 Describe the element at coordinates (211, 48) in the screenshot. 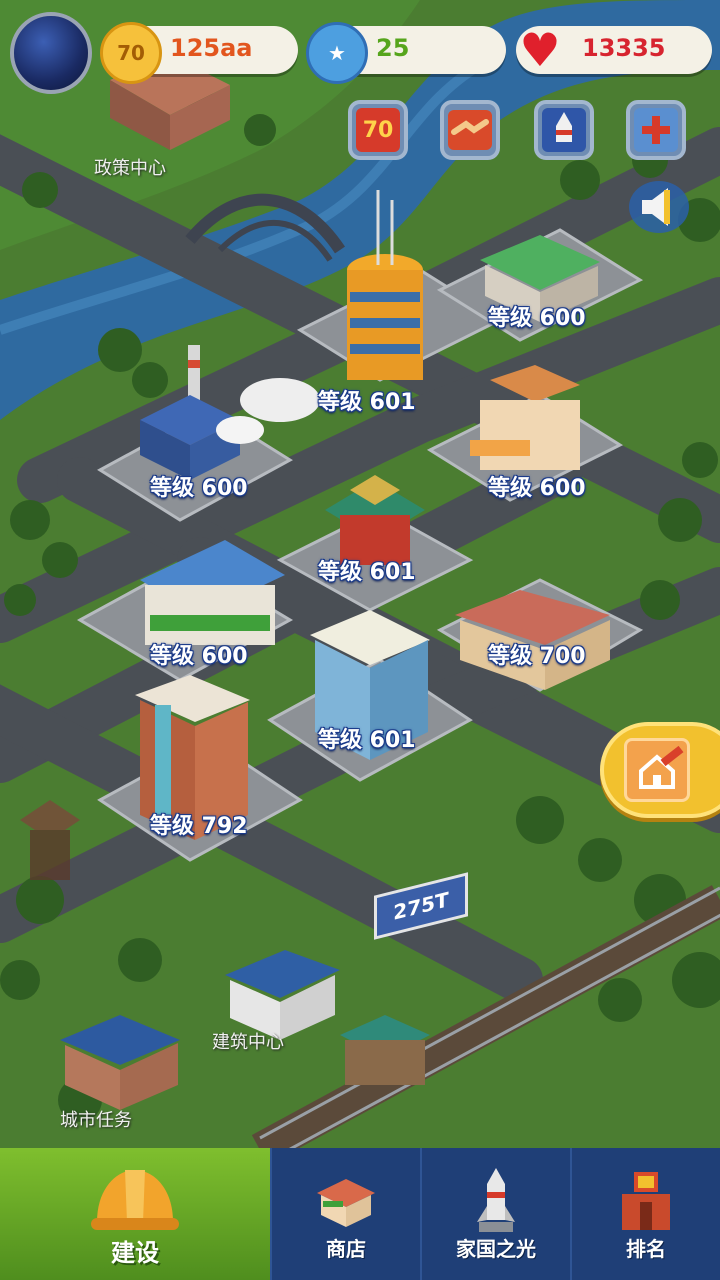

I see `coin-value: 125aa` at that location.